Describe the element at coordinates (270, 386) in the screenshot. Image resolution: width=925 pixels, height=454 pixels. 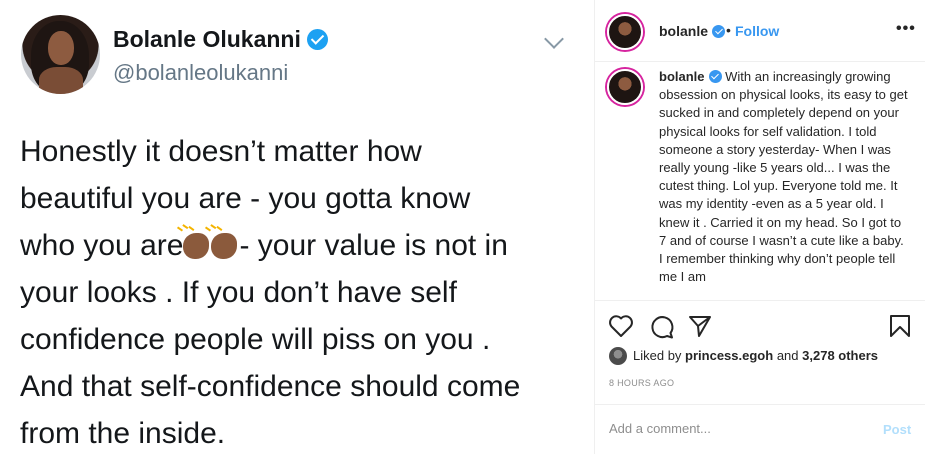
I see `tweet-line: And that self-confidence should come` at that location.